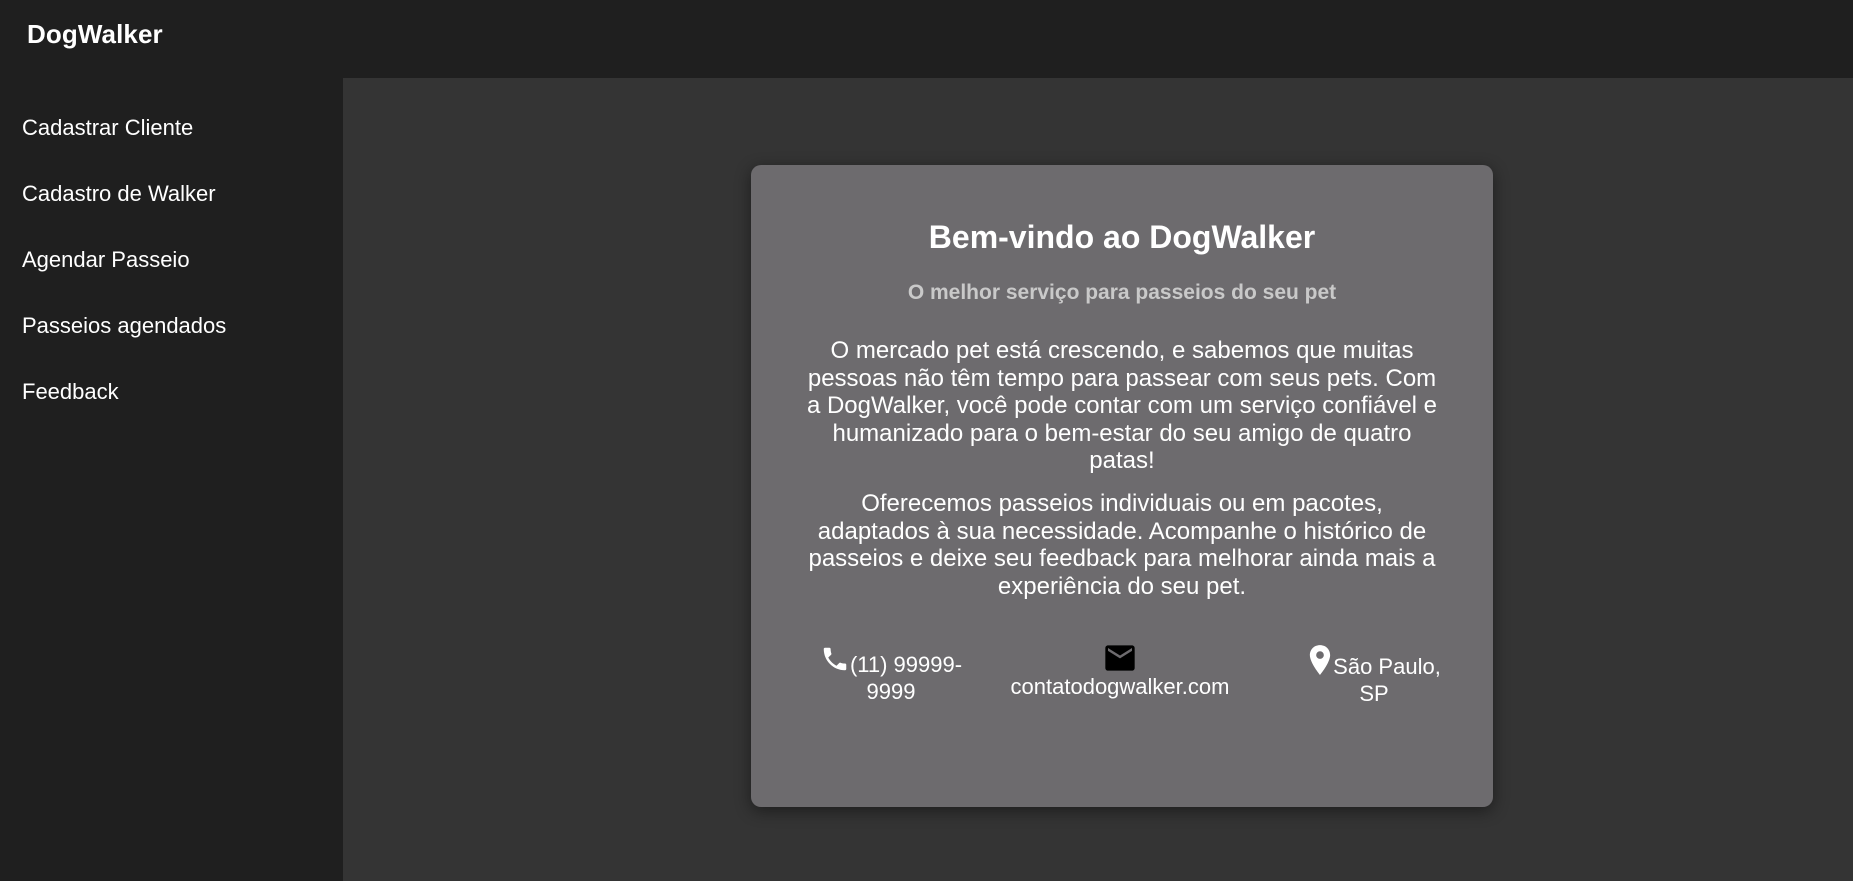 The image size is (1853, 881). I want to click on contact-email: contatodogwalker.com, so click(1120, 672).